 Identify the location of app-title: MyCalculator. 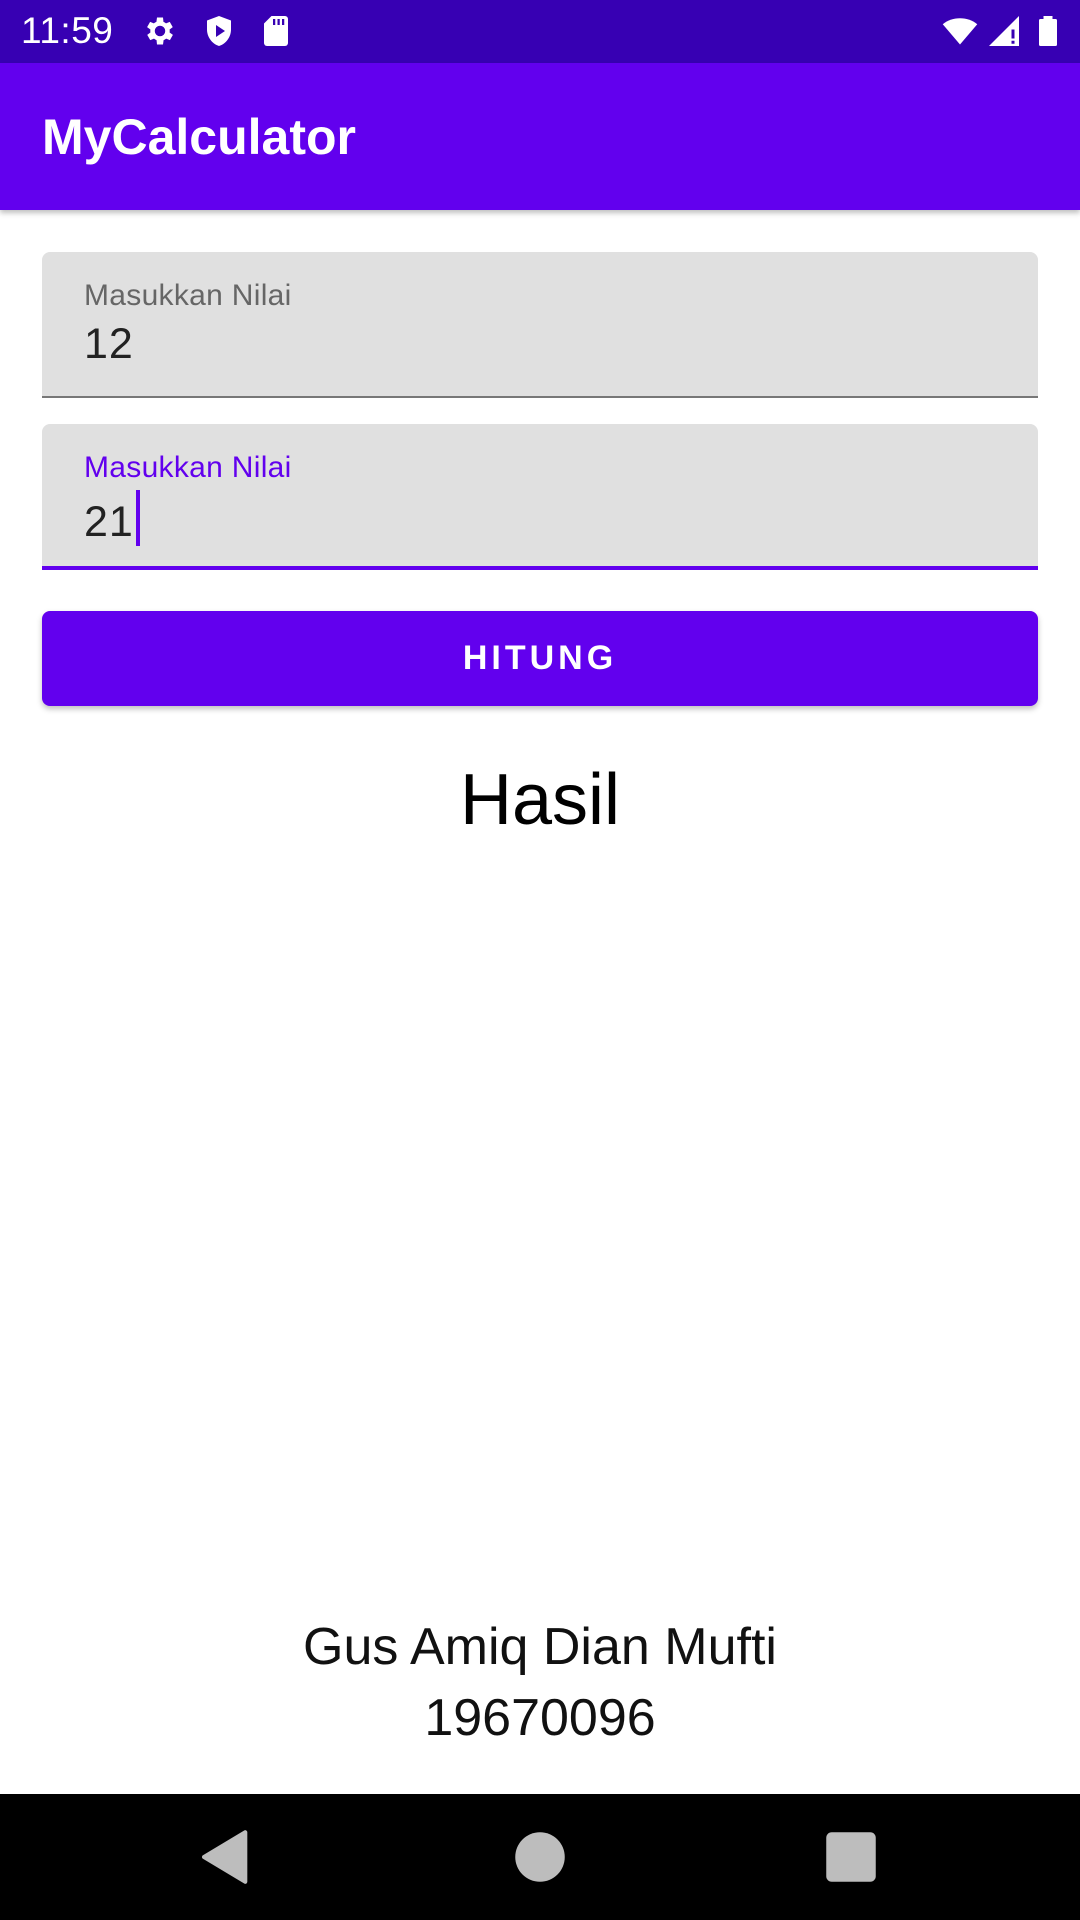
(199, 137).